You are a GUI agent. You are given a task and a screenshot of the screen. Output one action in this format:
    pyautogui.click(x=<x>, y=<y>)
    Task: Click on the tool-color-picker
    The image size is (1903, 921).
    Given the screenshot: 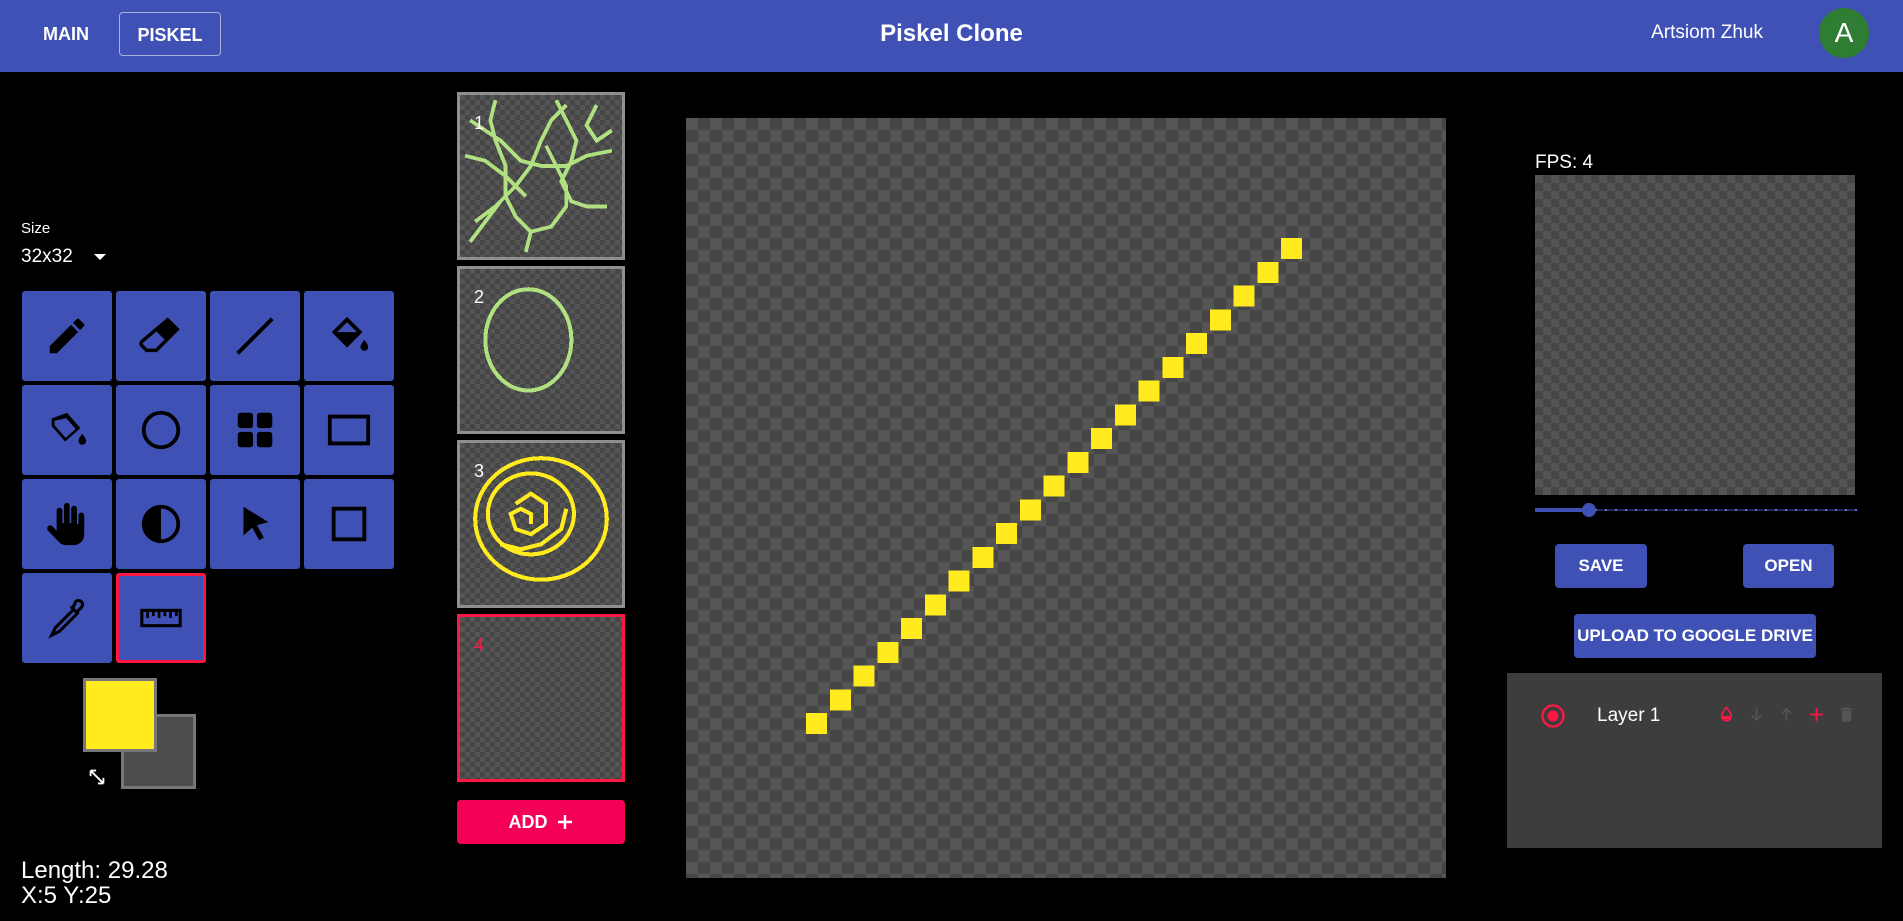 What is the action you would take?
    pyautogui.click(x=67, y=618)
    